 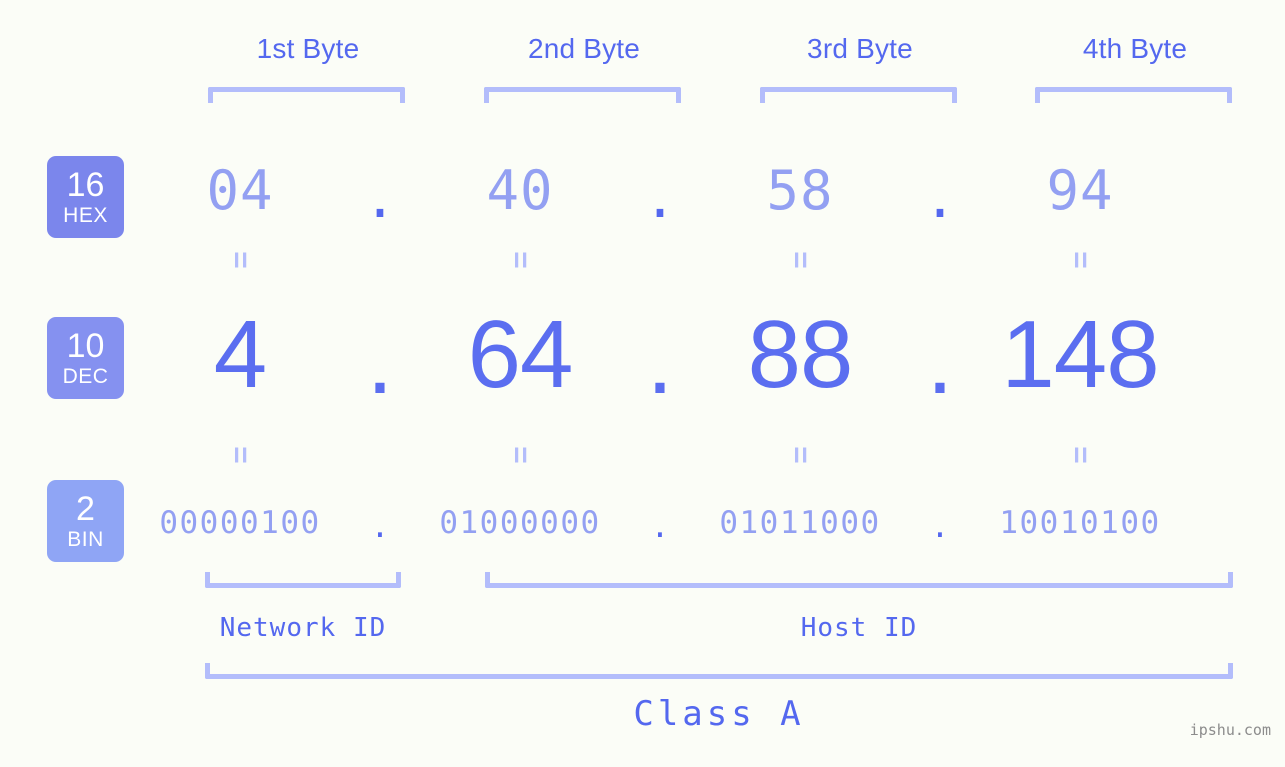 I want to click on byte-header-3: 3rd Byte, so click(x=860, y=48).